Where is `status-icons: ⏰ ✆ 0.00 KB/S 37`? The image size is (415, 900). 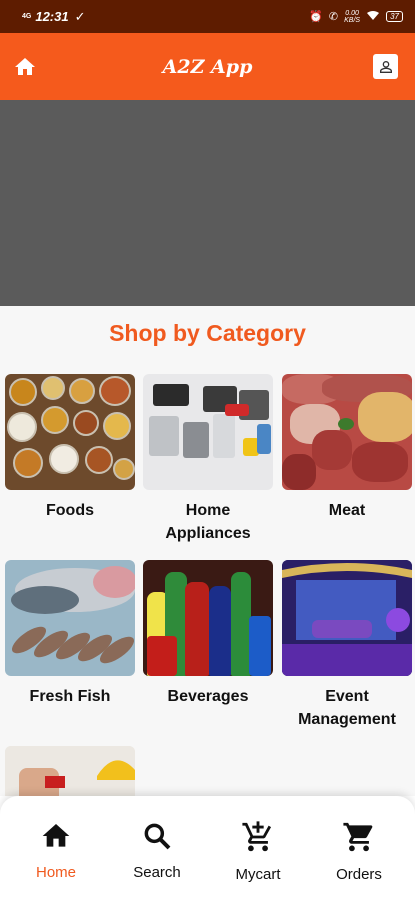 status-icons: ⏰ ✆ 0.00 KB/S 37 is located at coordinates (356, 17).